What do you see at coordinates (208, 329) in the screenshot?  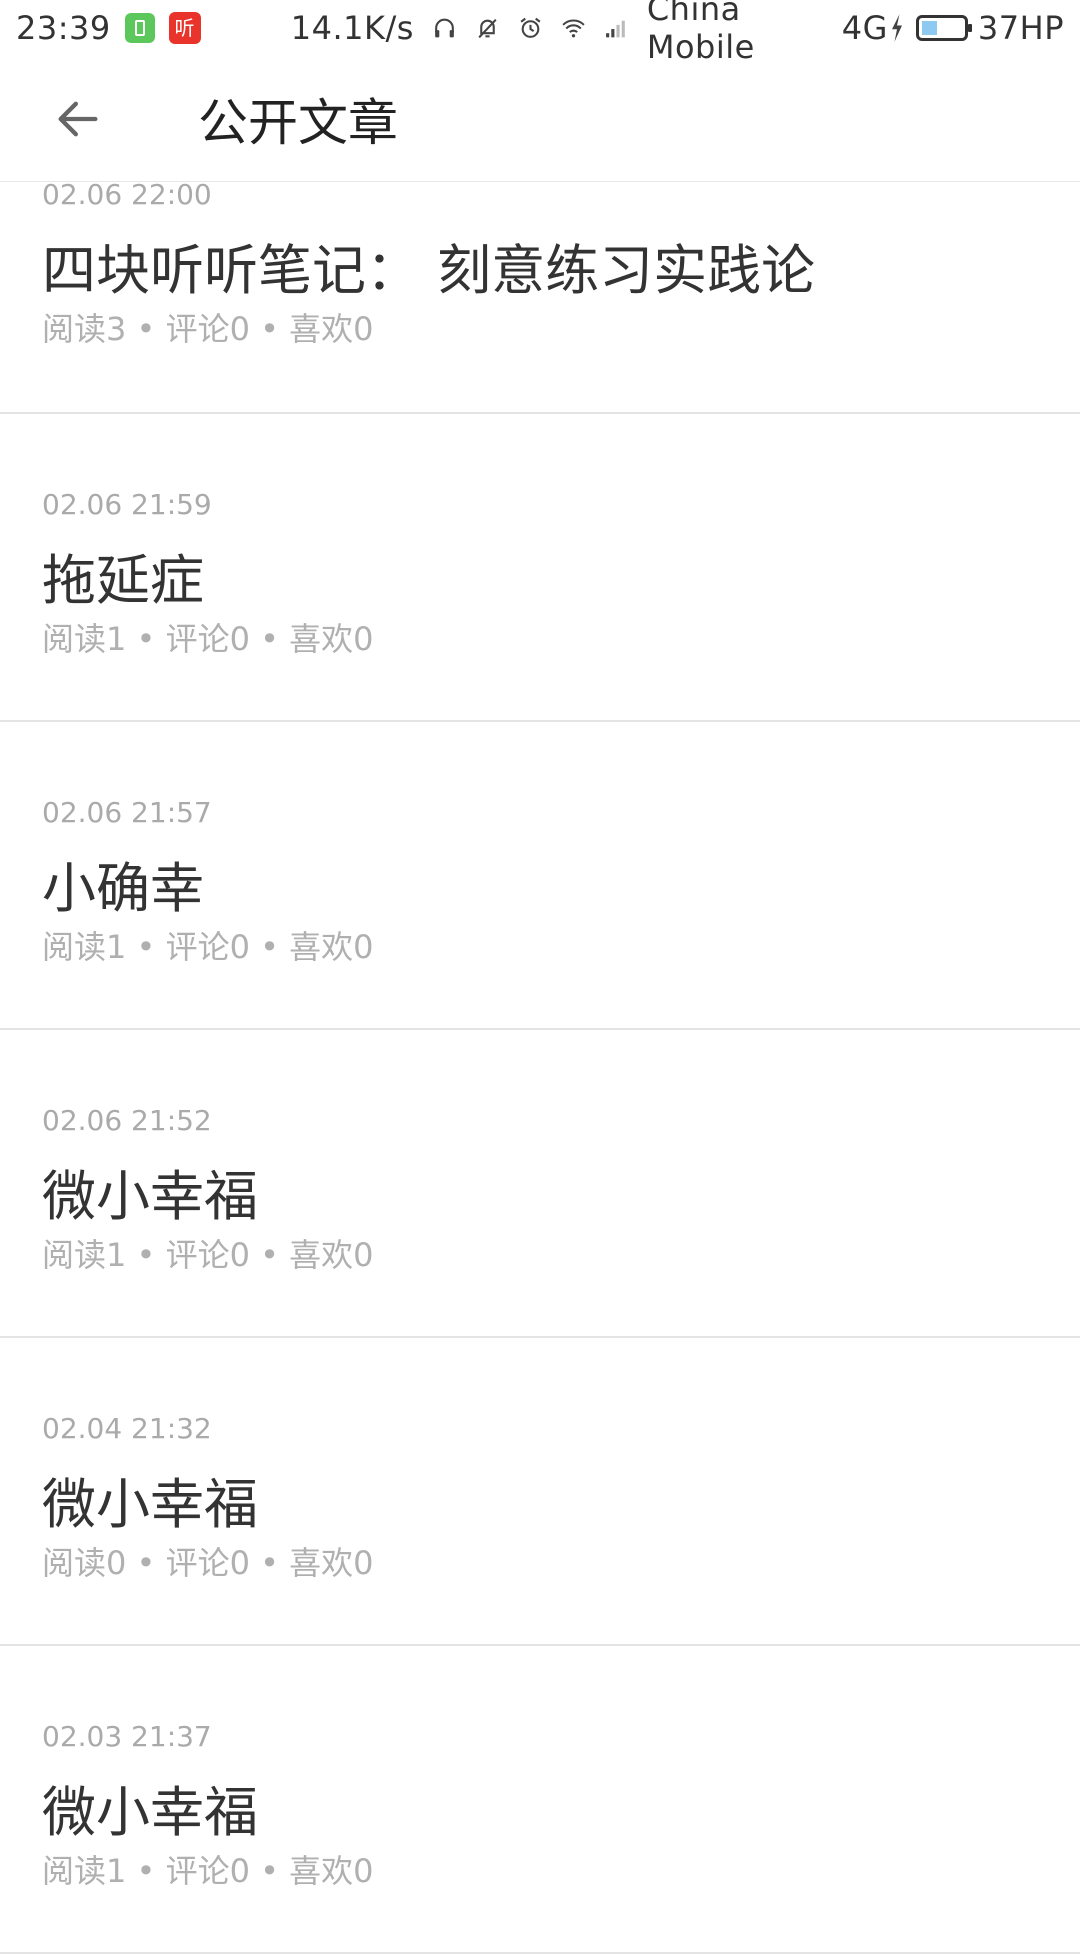 I see `article-stats: 阅读3 • 评论0 • 喜欢0` at bounding box center [208, 329].